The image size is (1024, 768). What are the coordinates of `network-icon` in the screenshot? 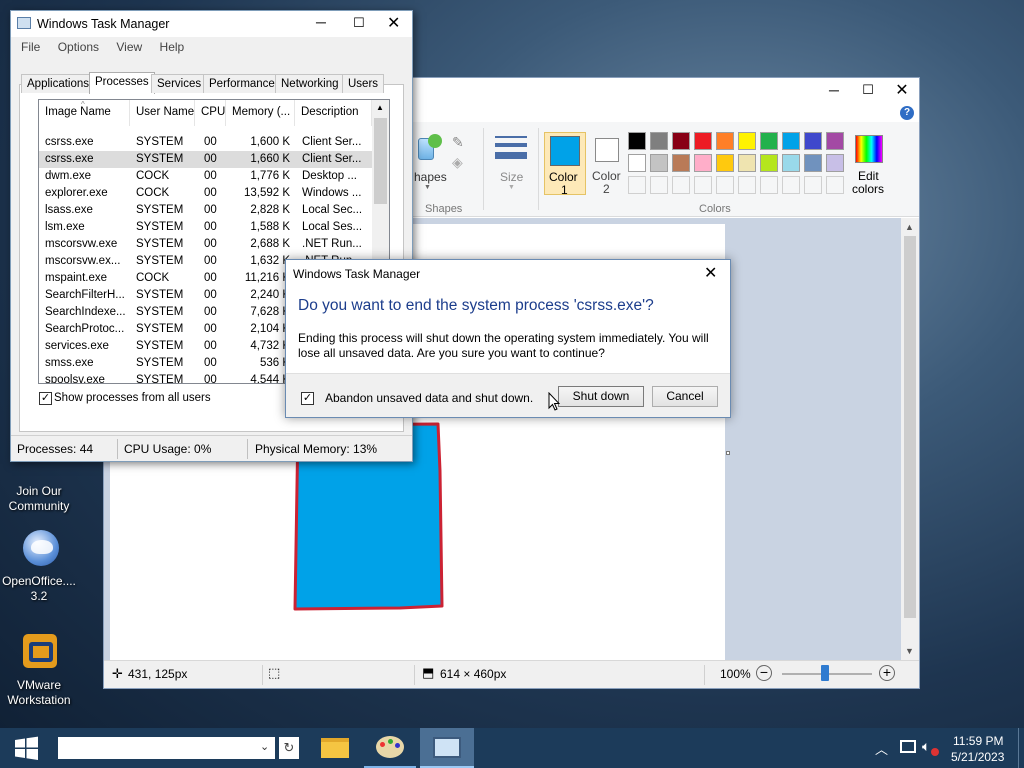 It's located at (908, 746).